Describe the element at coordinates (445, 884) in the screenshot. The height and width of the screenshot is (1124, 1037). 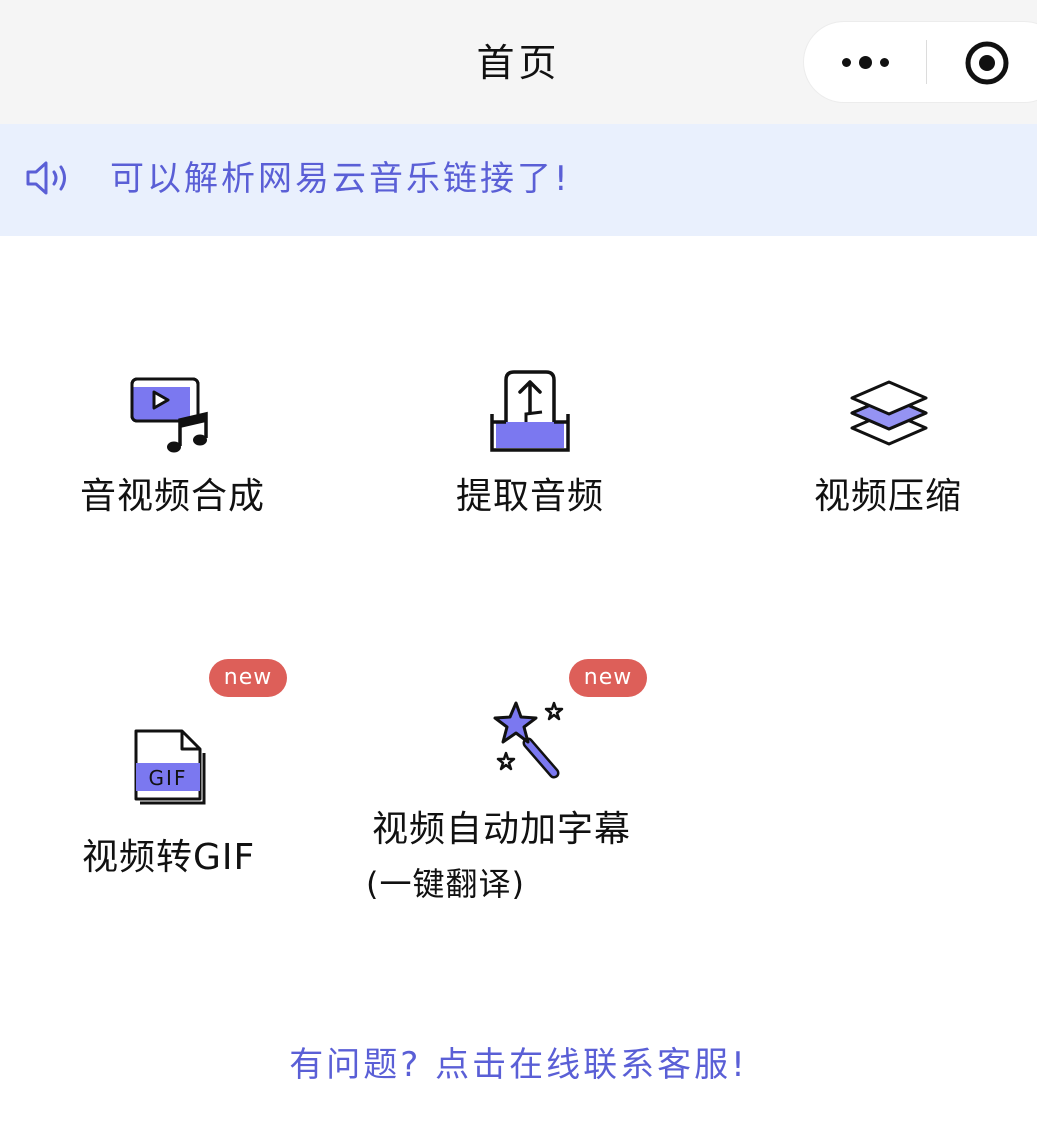
I see `feature-sublabel: (一键翻译)` at that location.